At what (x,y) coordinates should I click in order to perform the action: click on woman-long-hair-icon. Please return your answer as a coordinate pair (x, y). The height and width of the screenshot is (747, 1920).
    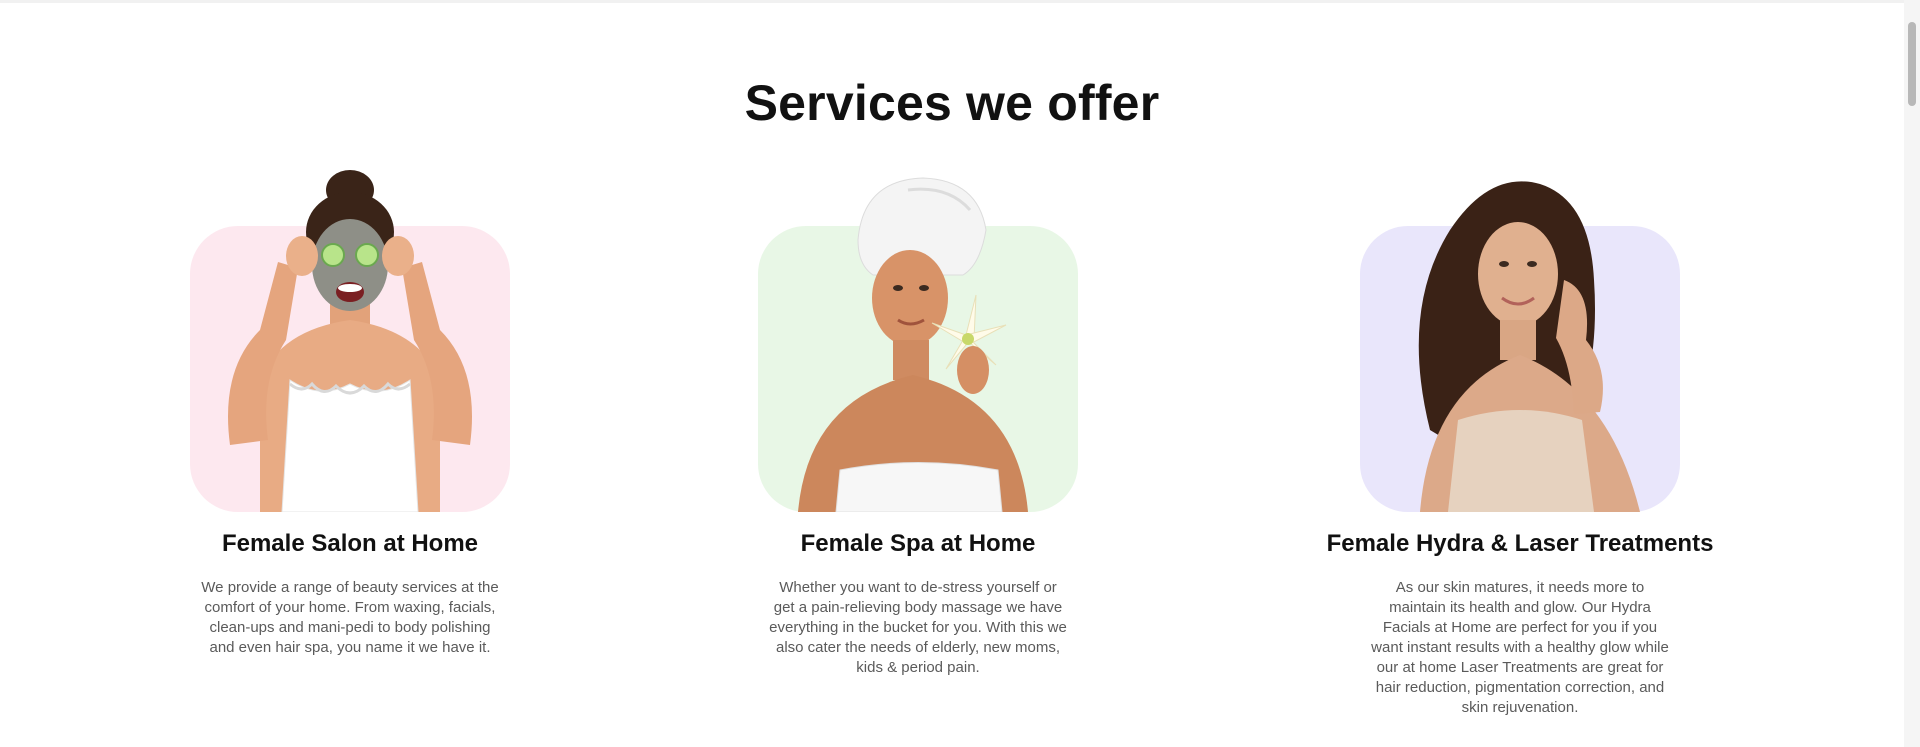
    Looking at the image, I should click on (1529, 346).